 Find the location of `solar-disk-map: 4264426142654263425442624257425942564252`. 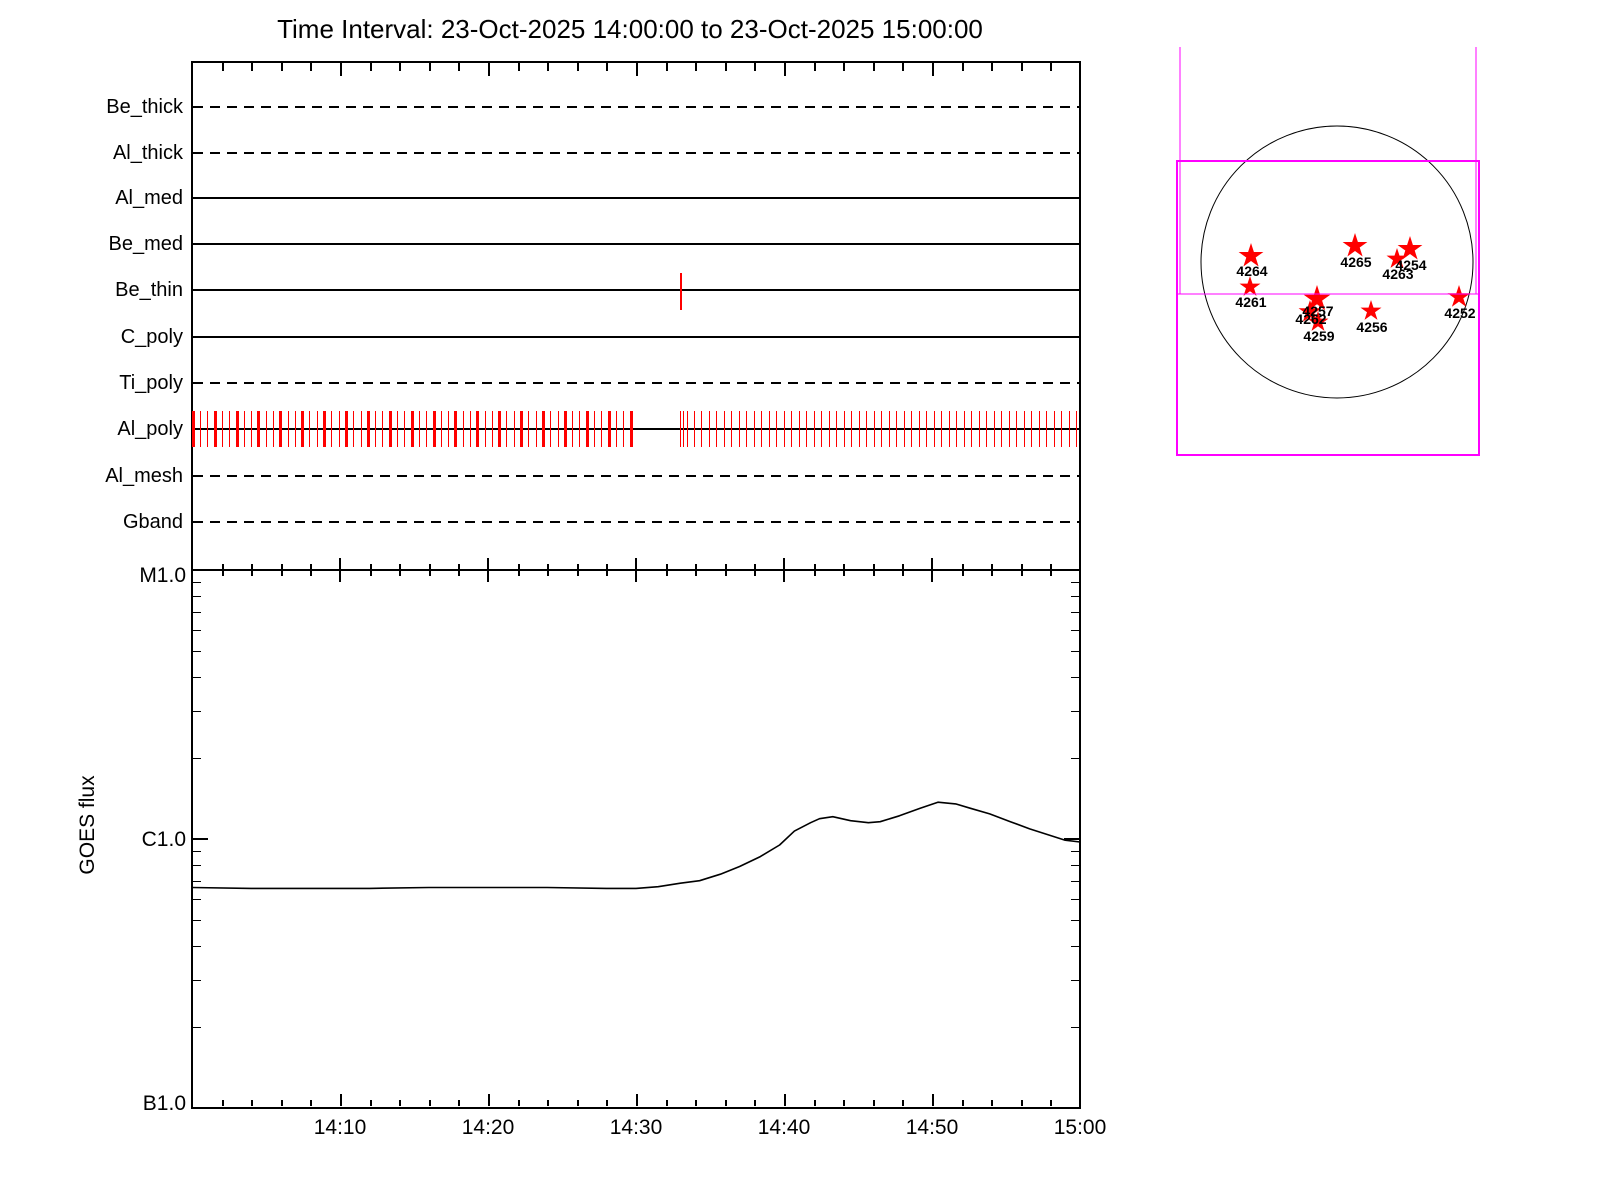

solar-disk-map: 4264426142654263425442624257425942564252 is located at coordinates (1328, 251).